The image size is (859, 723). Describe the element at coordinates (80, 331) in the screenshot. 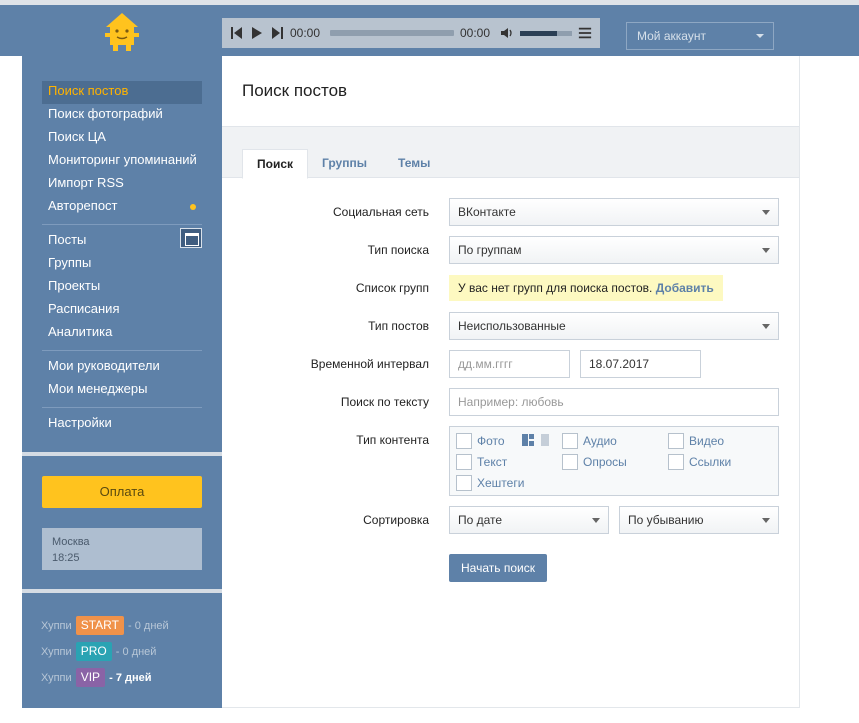

I see `sidebar-item-label: Аналитика` at that location.